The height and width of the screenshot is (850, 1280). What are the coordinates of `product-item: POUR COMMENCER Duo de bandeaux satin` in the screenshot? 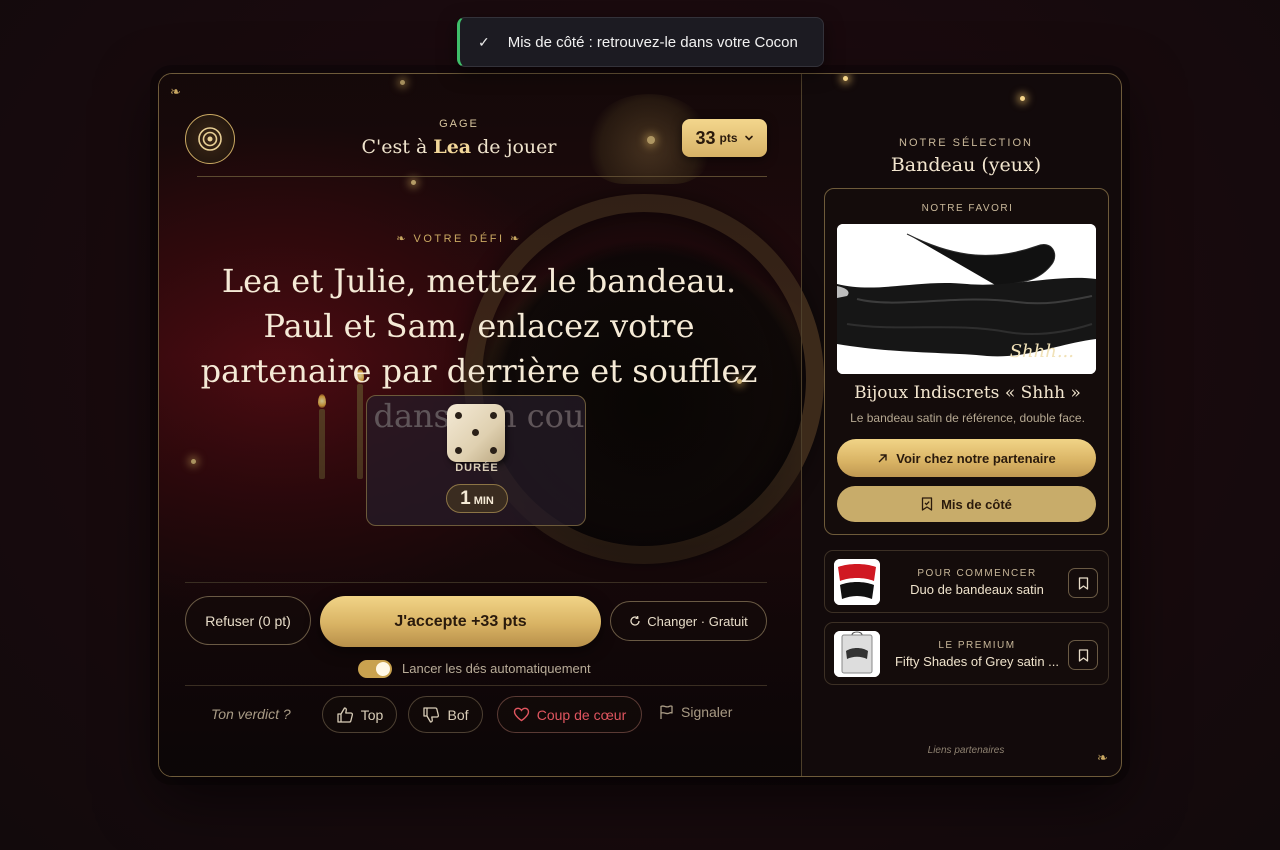 It's located at (966, 581).